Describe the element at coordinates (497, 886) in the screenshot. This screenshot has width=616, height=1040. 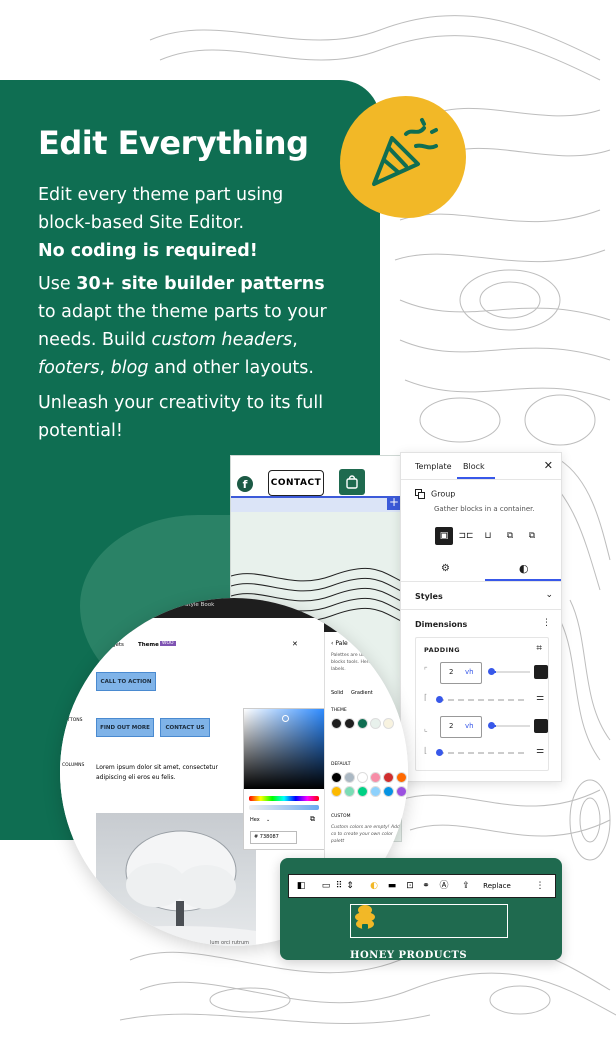
I see `replace-button: Replace` at that location.